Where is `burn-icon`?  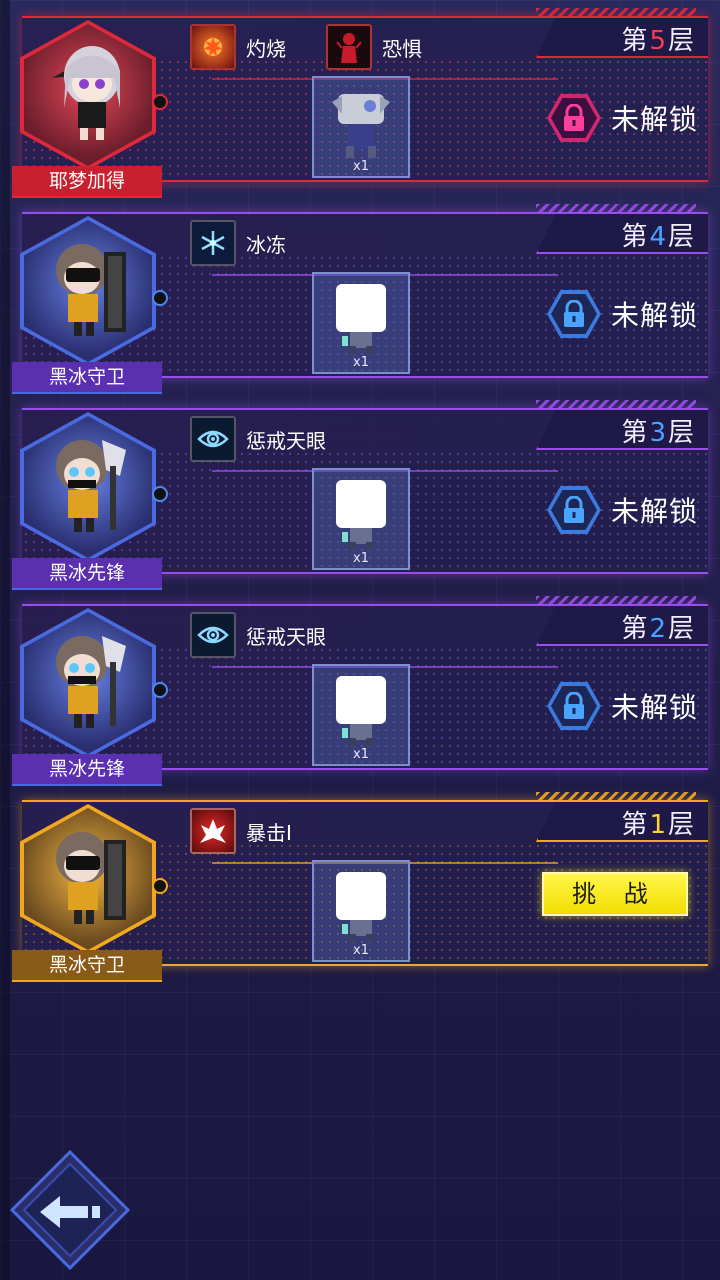 burn-icon is located at coordinates (213, 47).